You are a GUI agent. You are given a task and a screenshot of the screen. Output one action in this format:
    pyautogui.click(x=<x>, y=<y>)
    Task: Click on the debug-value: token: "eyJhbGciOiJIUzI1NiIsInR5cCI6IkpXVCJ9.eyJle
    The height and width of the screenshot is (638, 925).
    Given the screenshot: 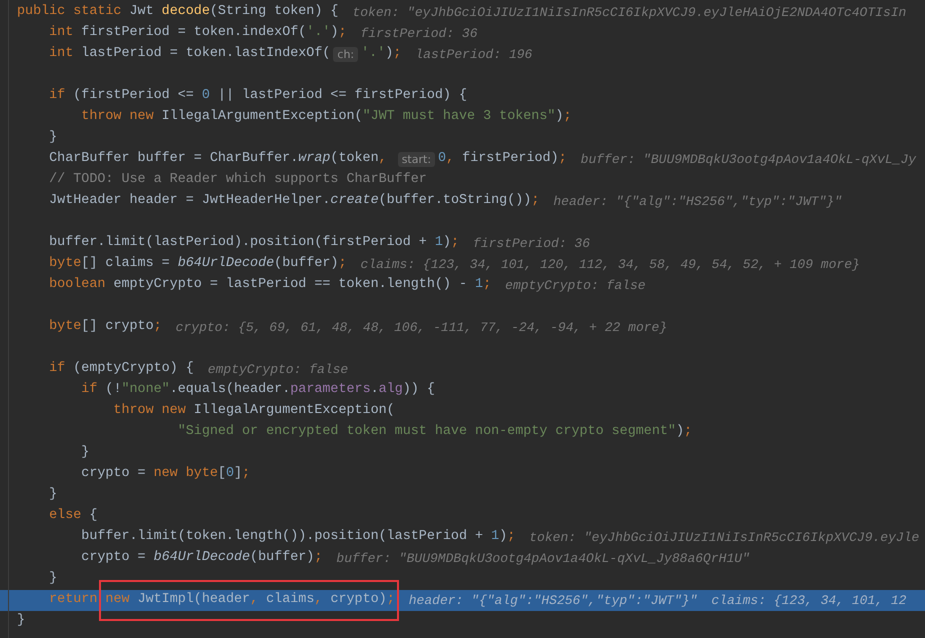 What is the action you would take?
    pyautogui.click(x=724, y=537)
    